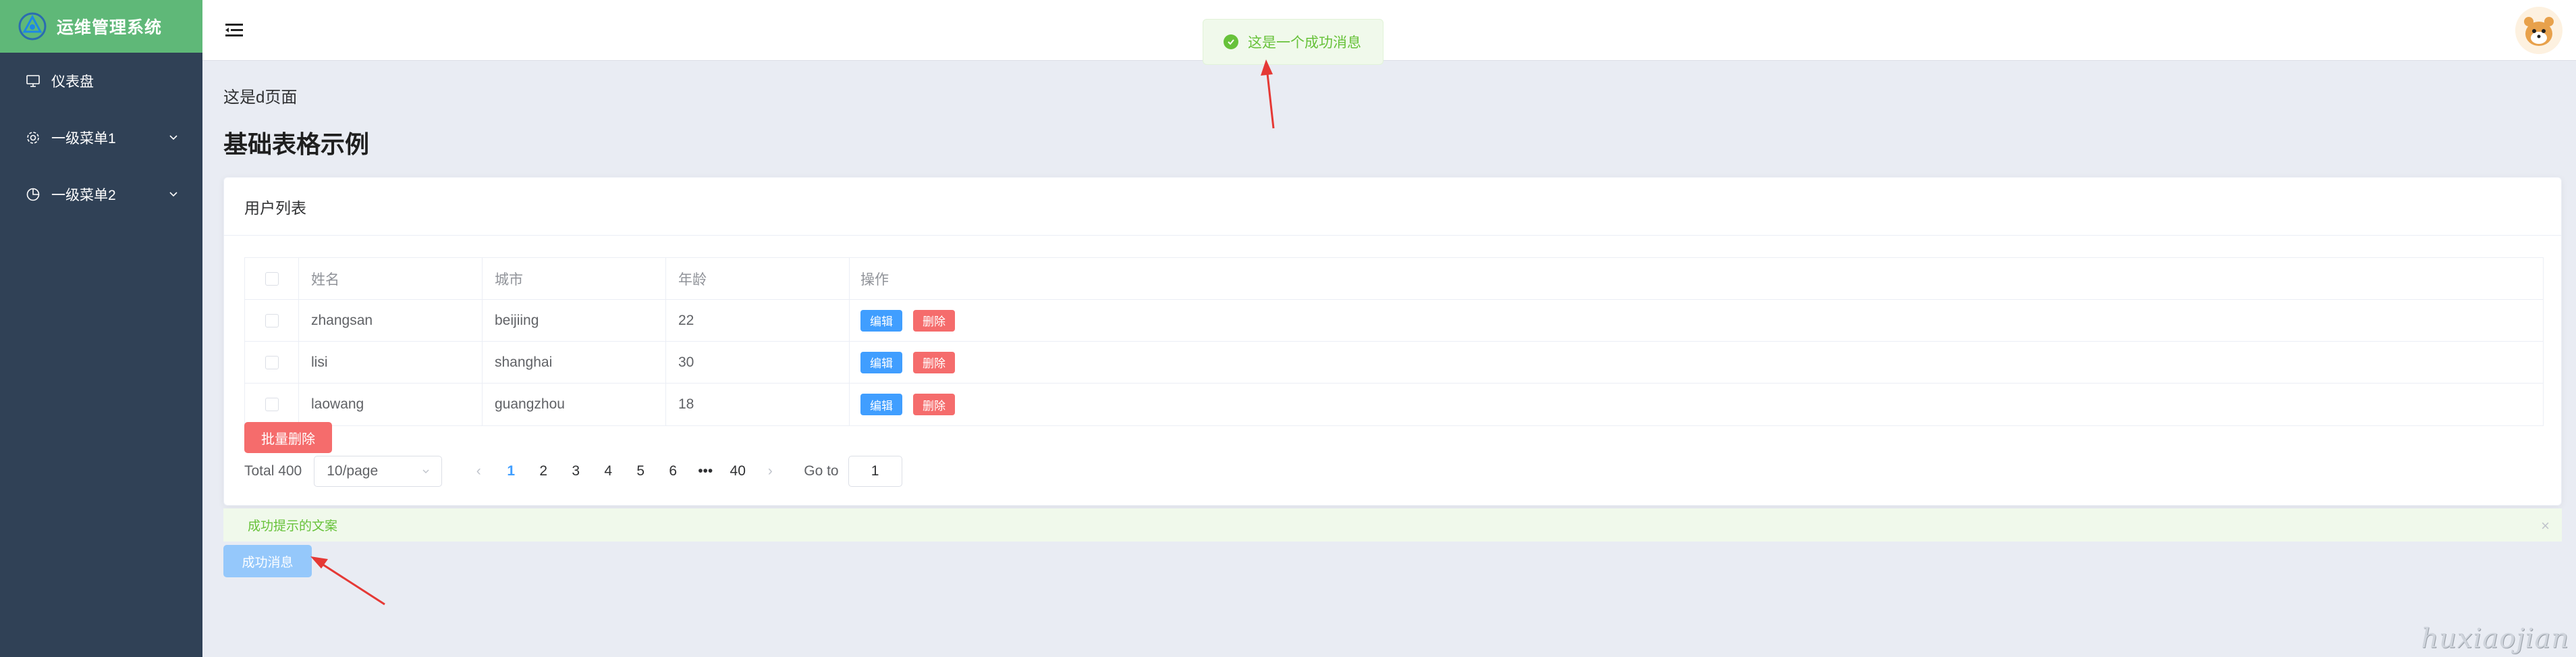 This screenshot has width=2576, height=657. Describe the element at coordinates (33, 138) in the screenshot. I see `gear-icon` at that location.